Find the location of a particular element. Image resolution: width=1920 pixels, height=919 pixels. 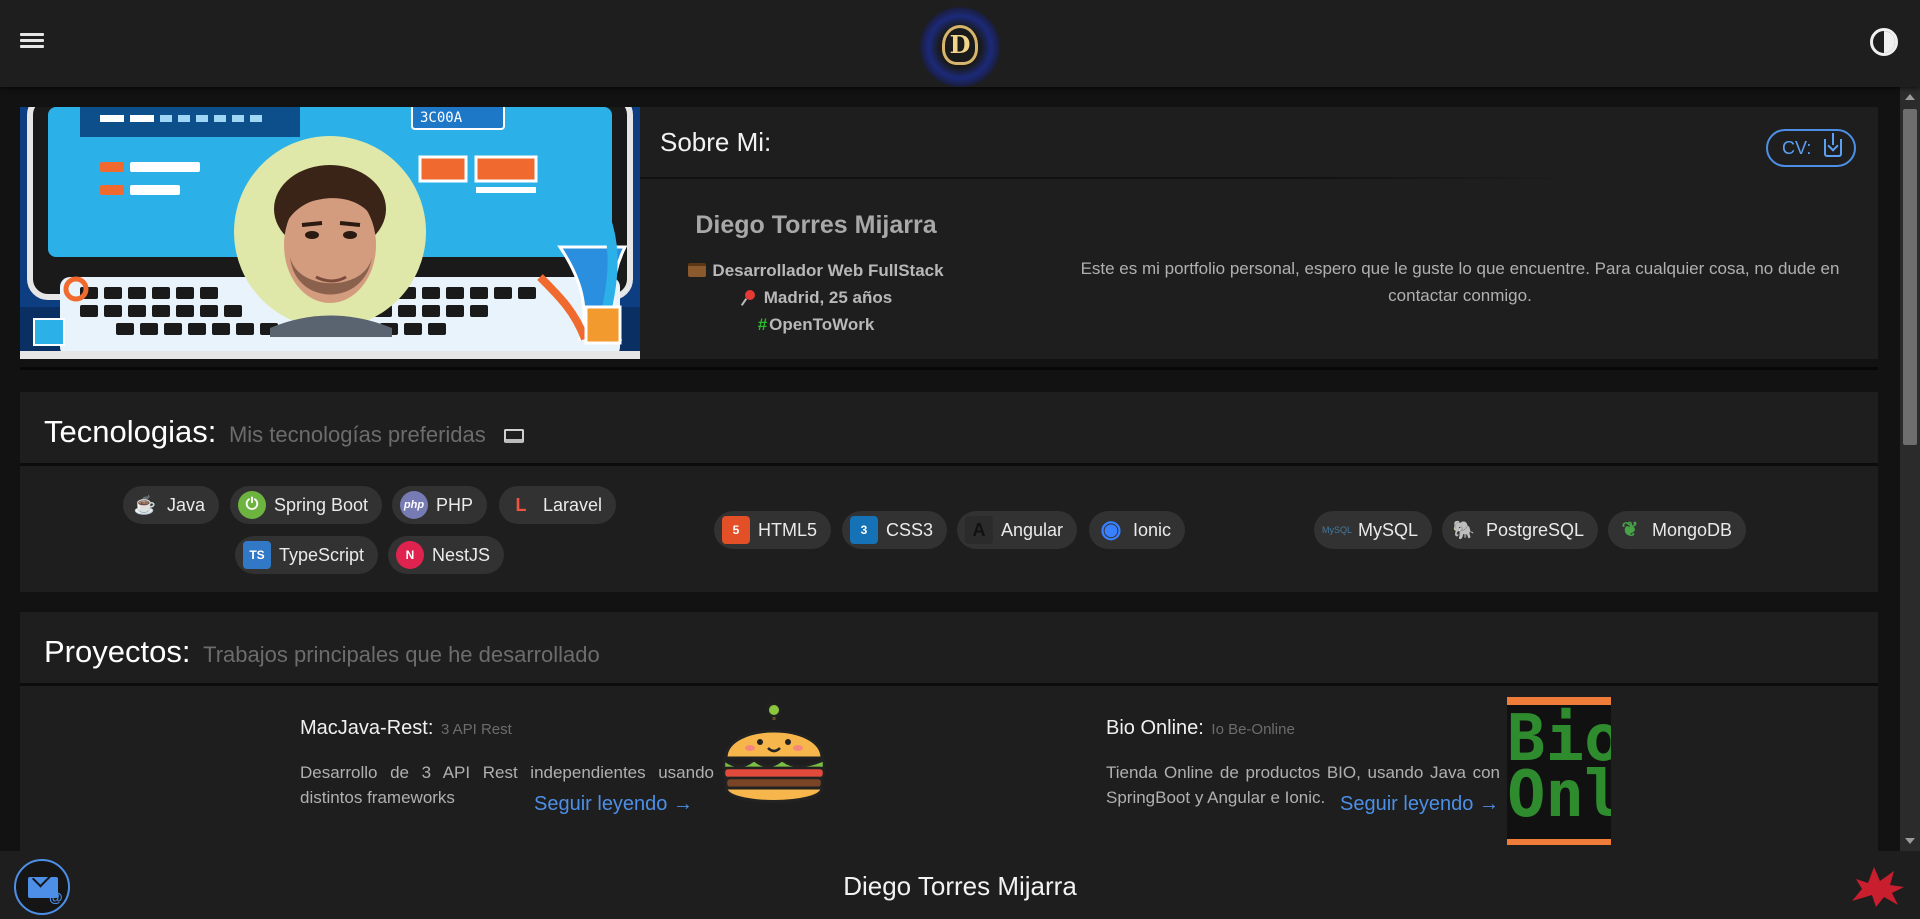

tech-label: TypeScript is located at coordinates (322, 555).